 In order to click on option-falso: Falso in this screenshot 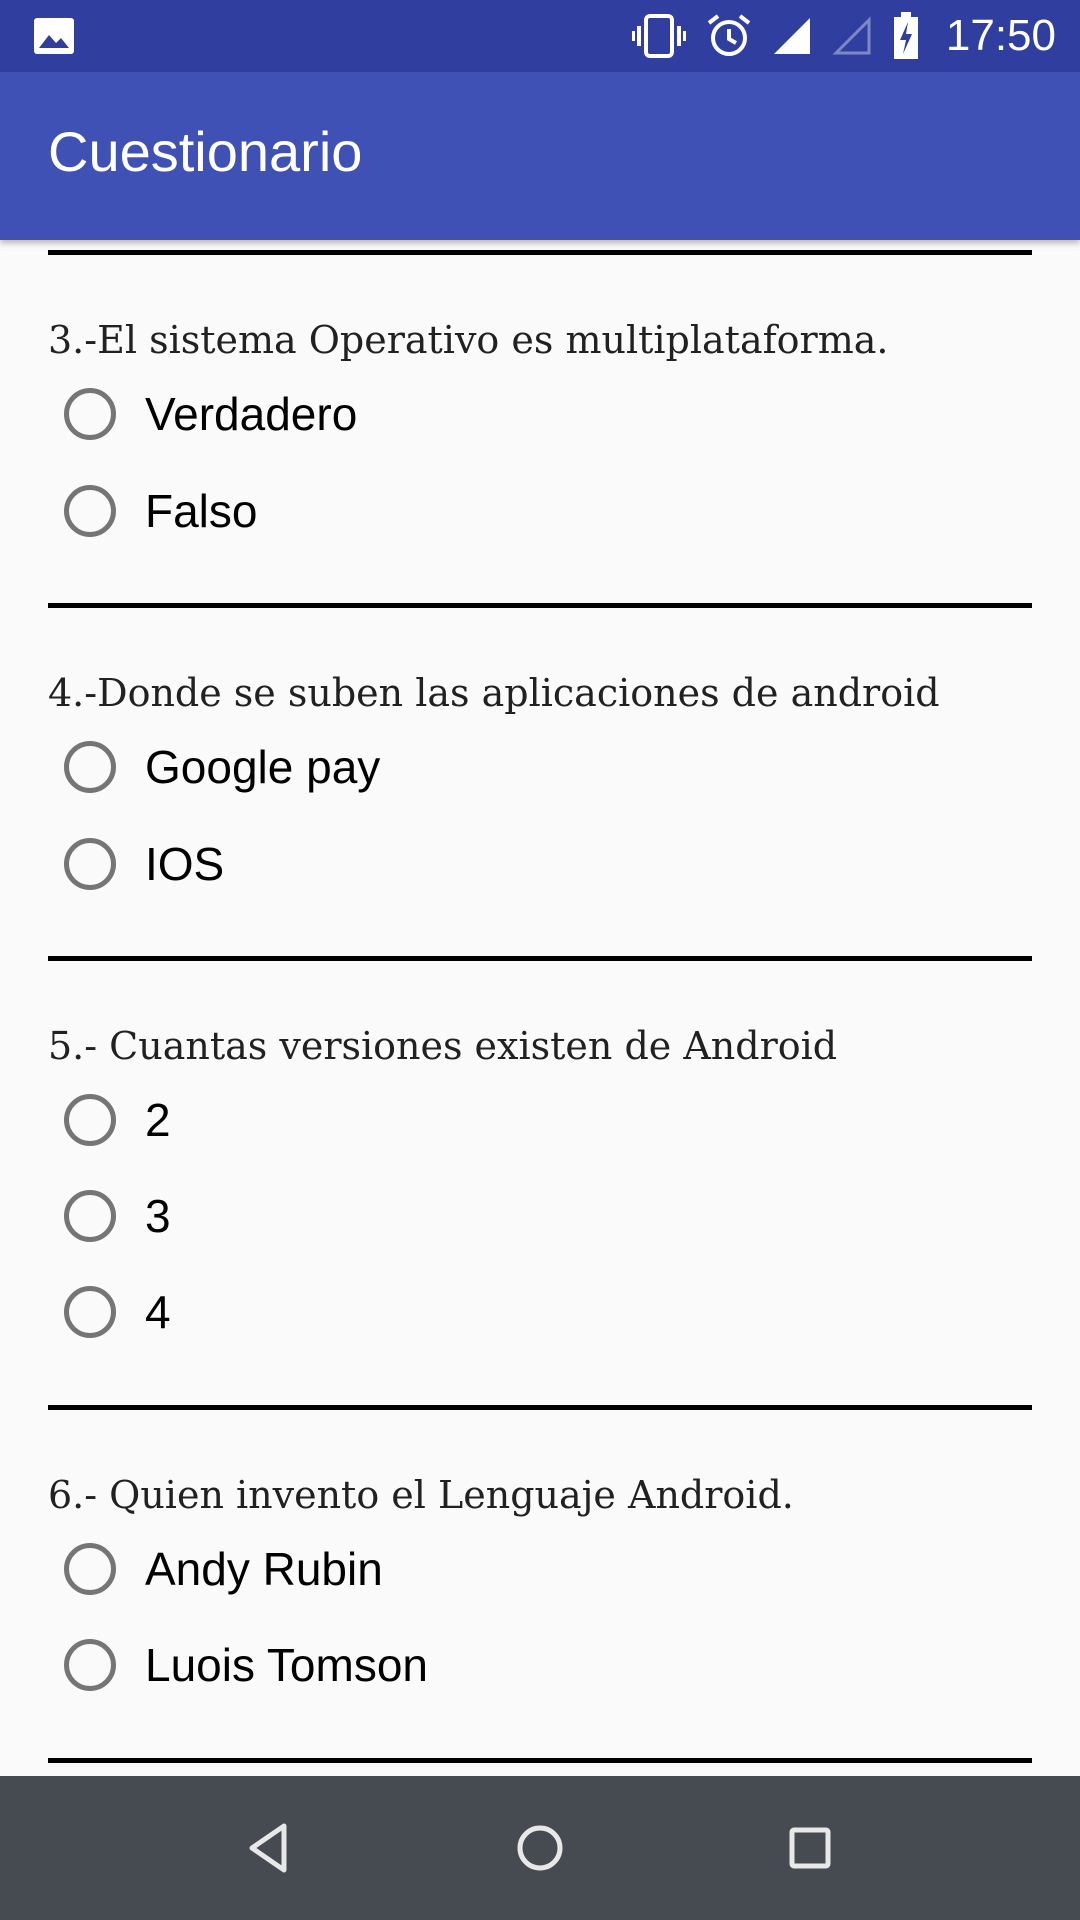, I will do `click(160, 511)`.